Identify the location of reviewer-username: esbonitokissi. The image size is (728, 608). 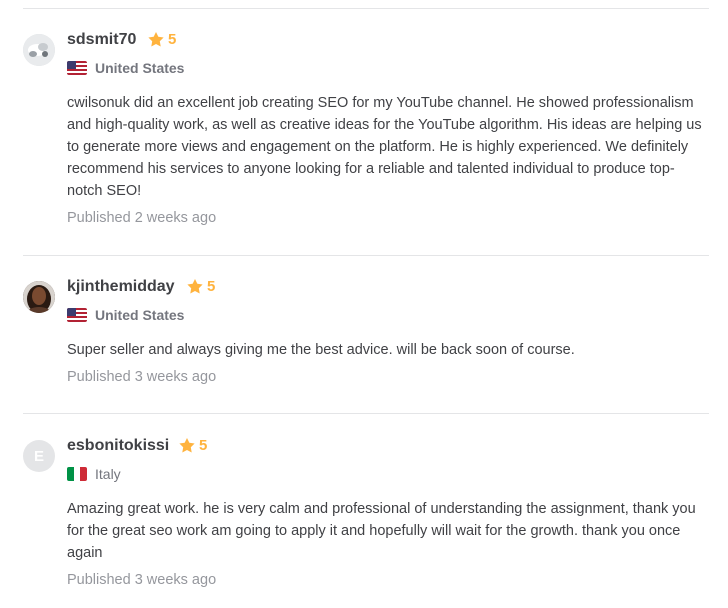
(118, 446).